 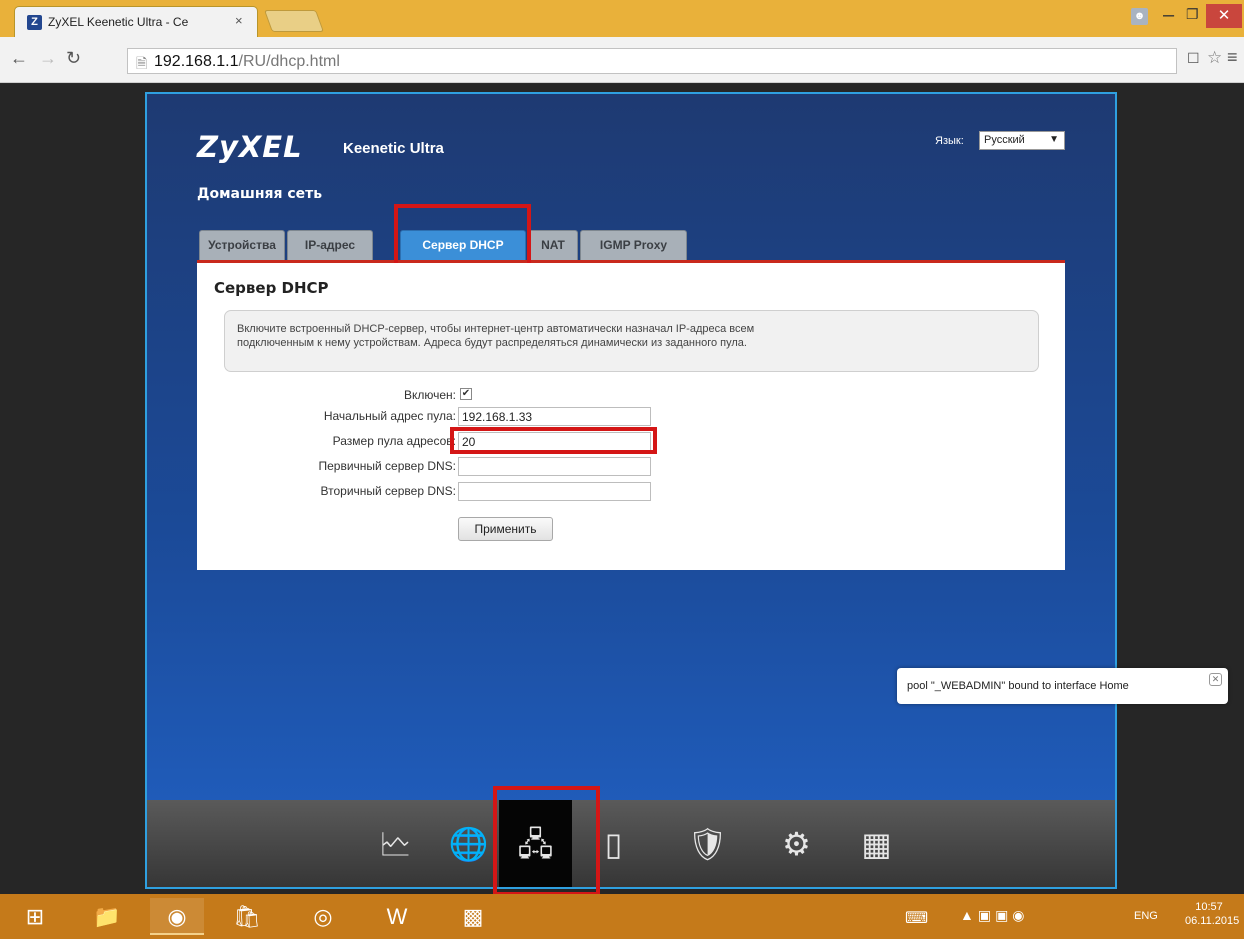 What do you see at coordinates (554, 466) in the screenshot?
I see `dns-primary-input` at bounding box center [554, 466].